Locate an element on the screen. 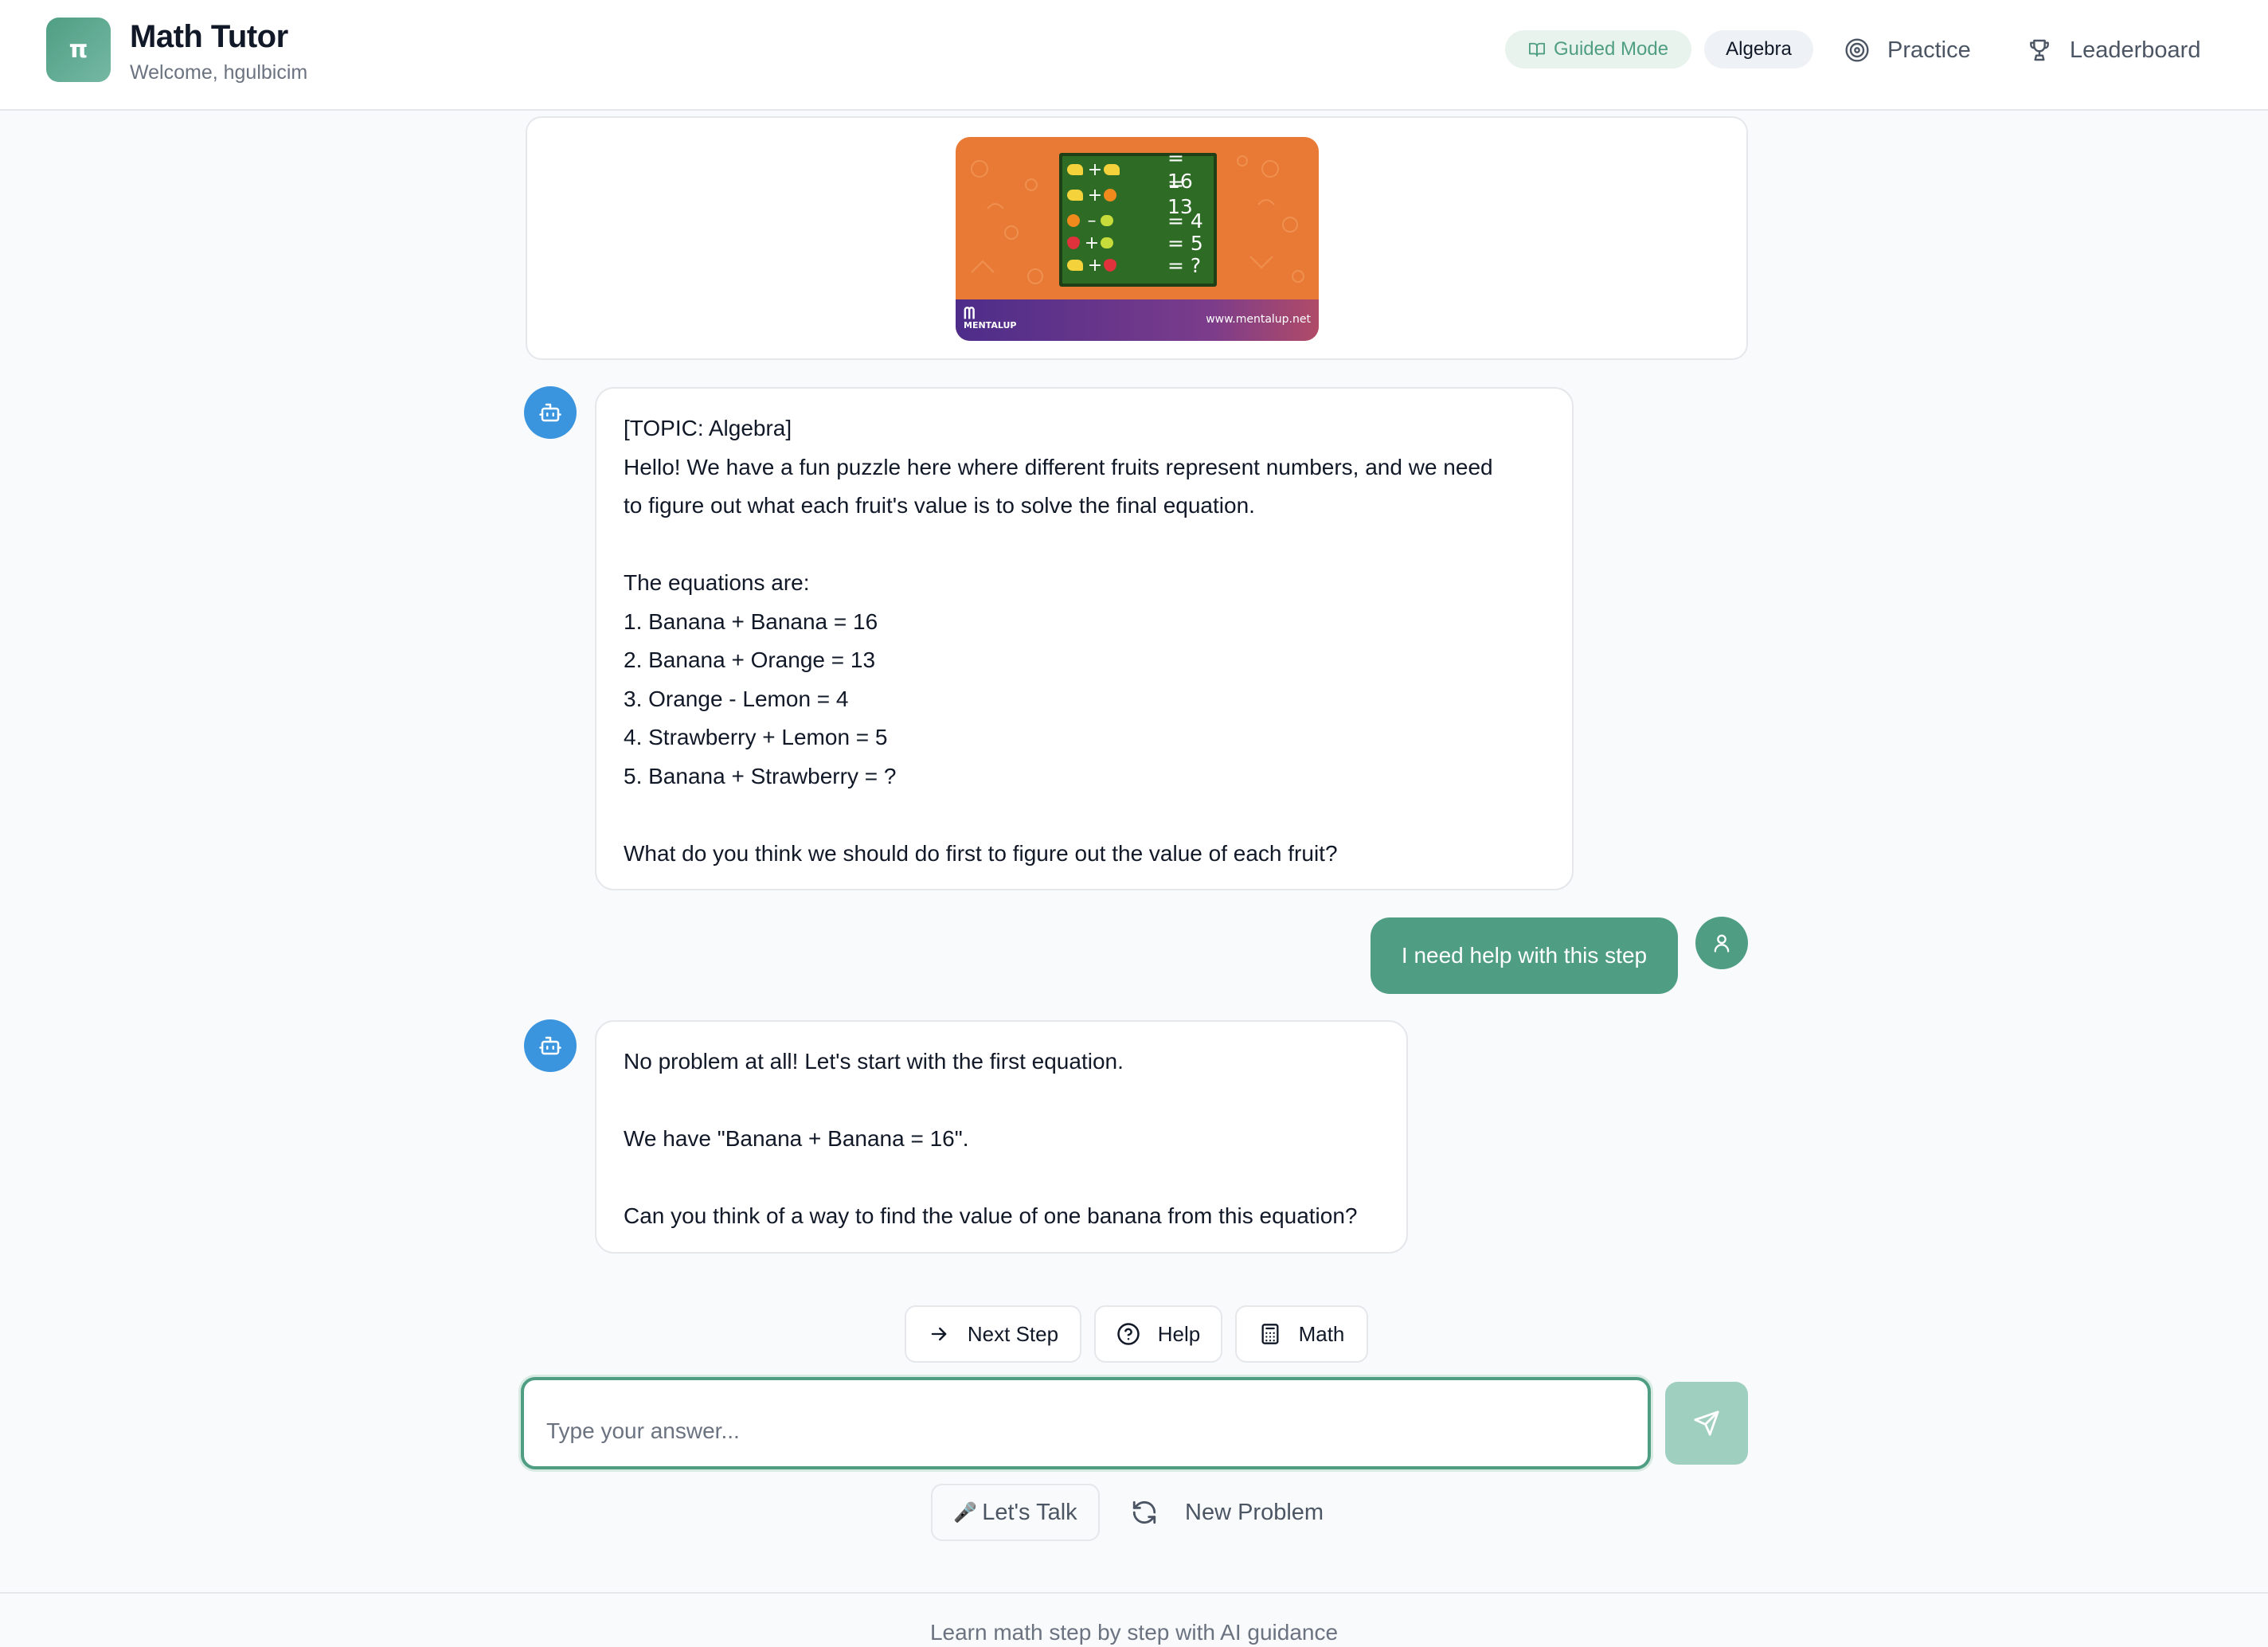  mentalup-logo: ᗰ MENTALUP is located at coordinates (990, 317).